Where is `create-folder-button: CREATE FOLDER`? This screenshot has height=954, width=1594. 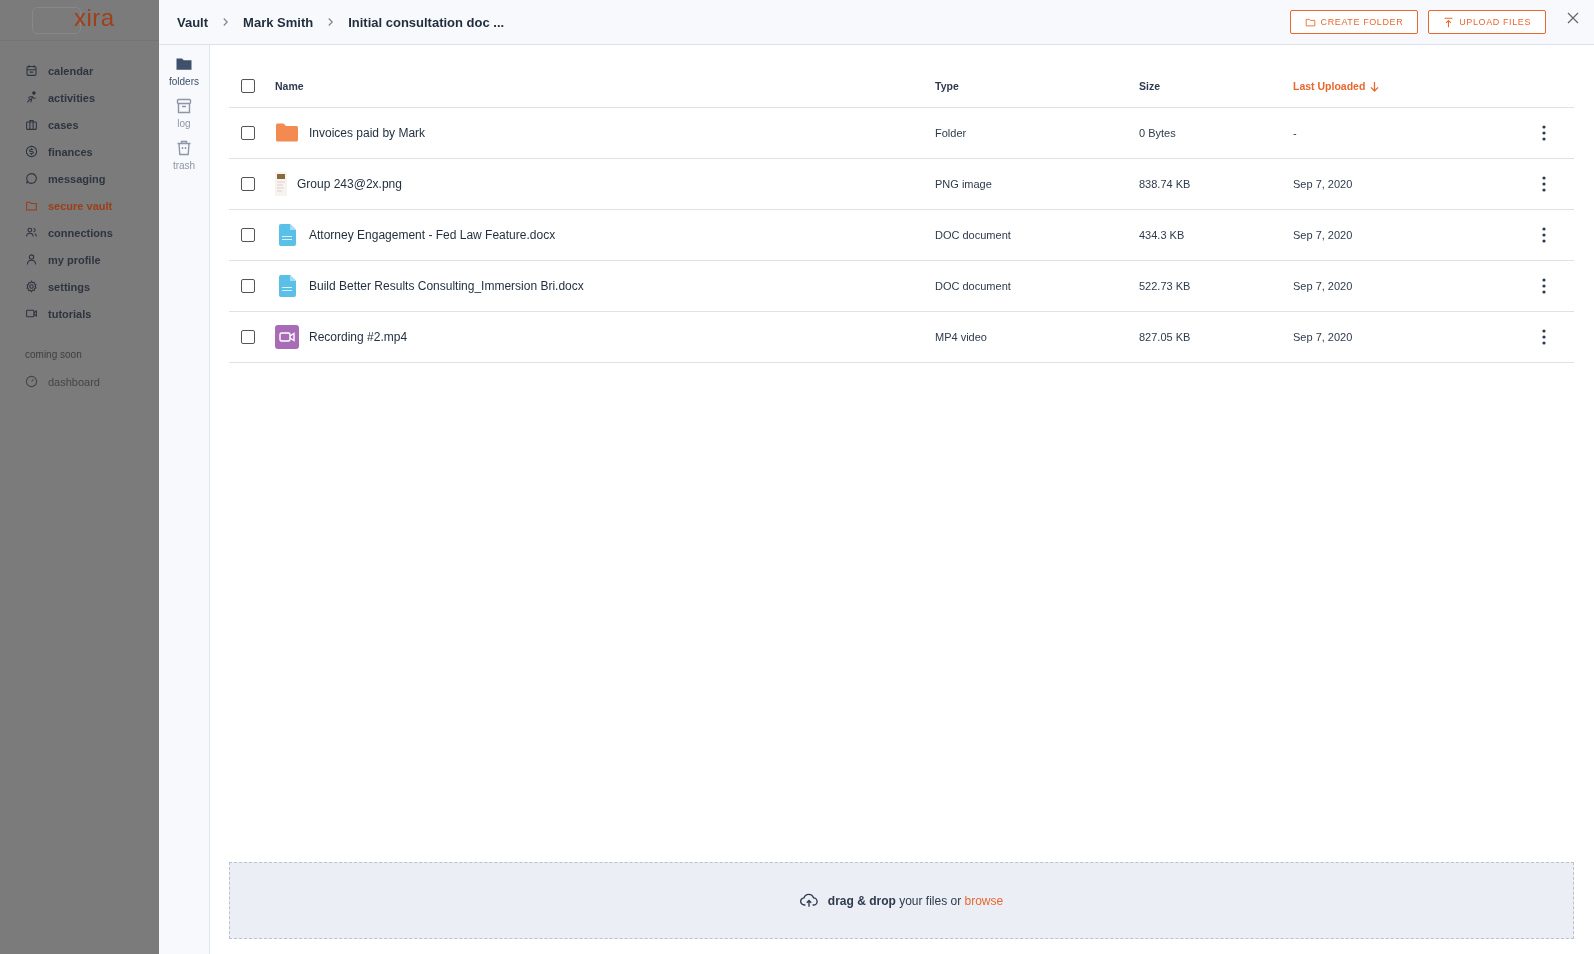
create-folder-button: CREATE FOLDER is located at coordinates (1354, 22).